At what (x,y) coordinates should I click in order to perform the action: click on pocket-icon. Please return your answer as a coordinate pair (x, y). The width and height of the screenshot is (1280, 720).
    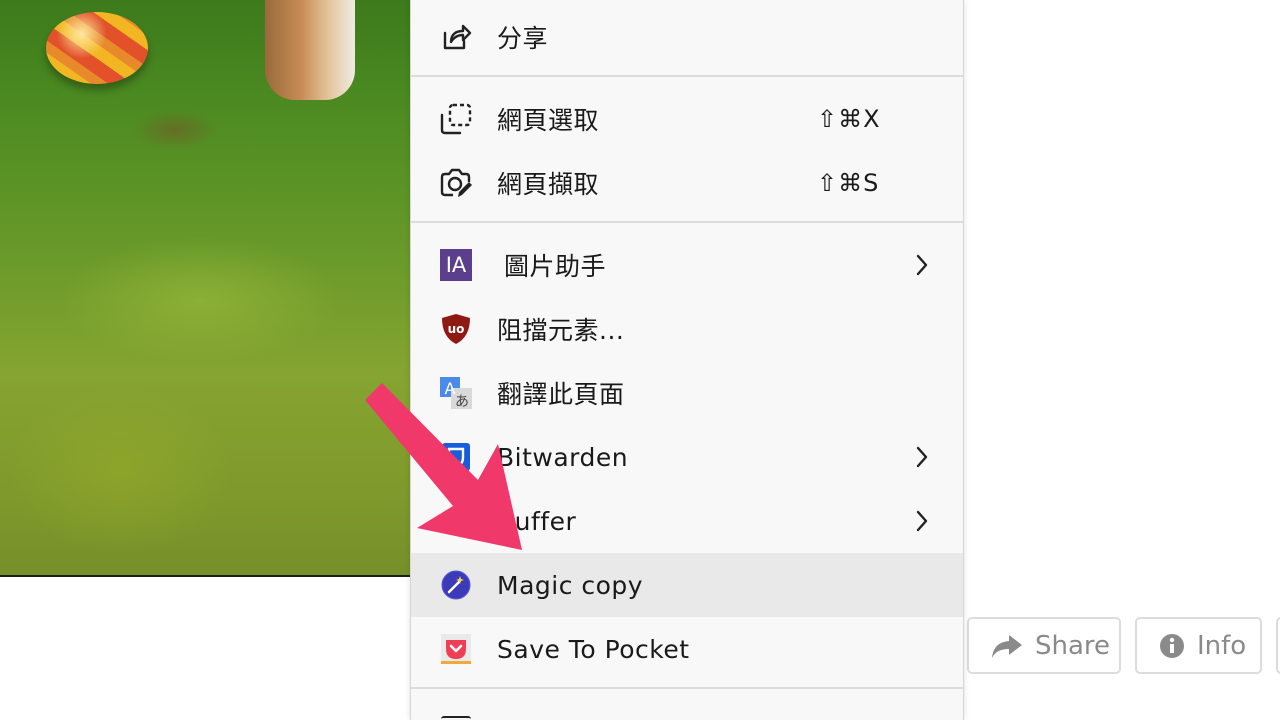
    Looking at the image, I should click on (456, 649).